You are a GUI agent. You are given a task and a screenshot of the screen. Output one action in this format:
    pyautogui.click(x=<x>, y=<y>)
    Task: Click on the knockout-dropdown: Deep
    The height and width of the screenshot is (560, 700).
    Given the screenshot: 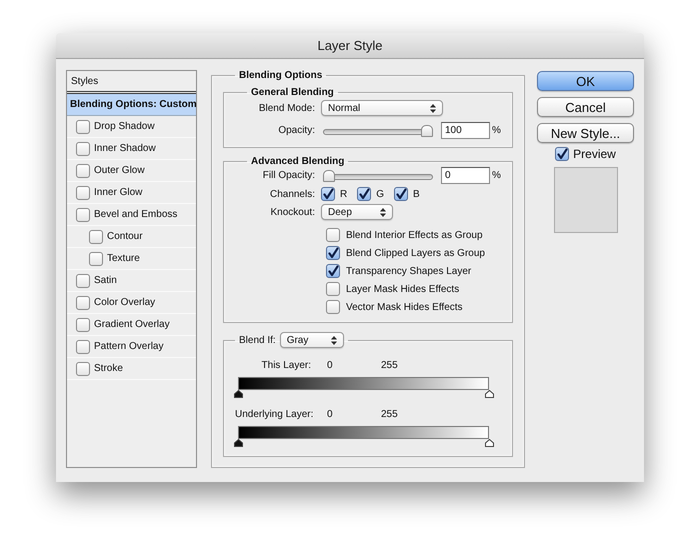 What is the action you would take?
    pyautogui.click(x=357, y=212)
    